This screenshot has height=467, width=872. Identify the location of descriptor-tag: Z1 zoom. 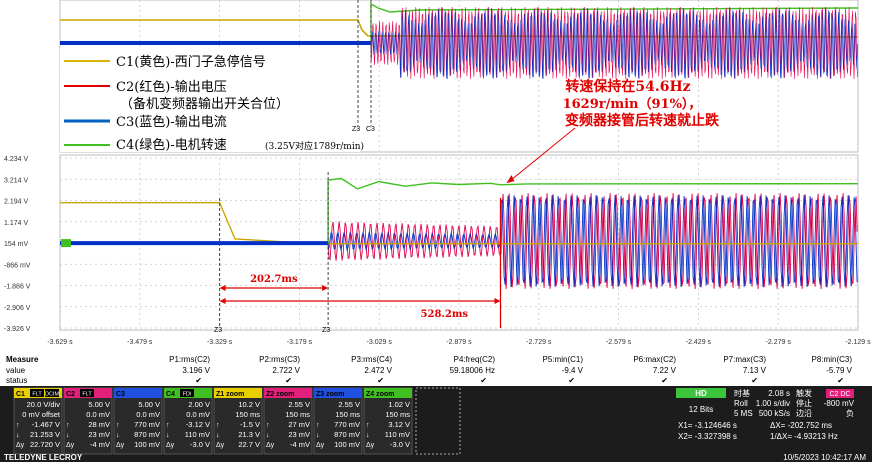
(230, 394).